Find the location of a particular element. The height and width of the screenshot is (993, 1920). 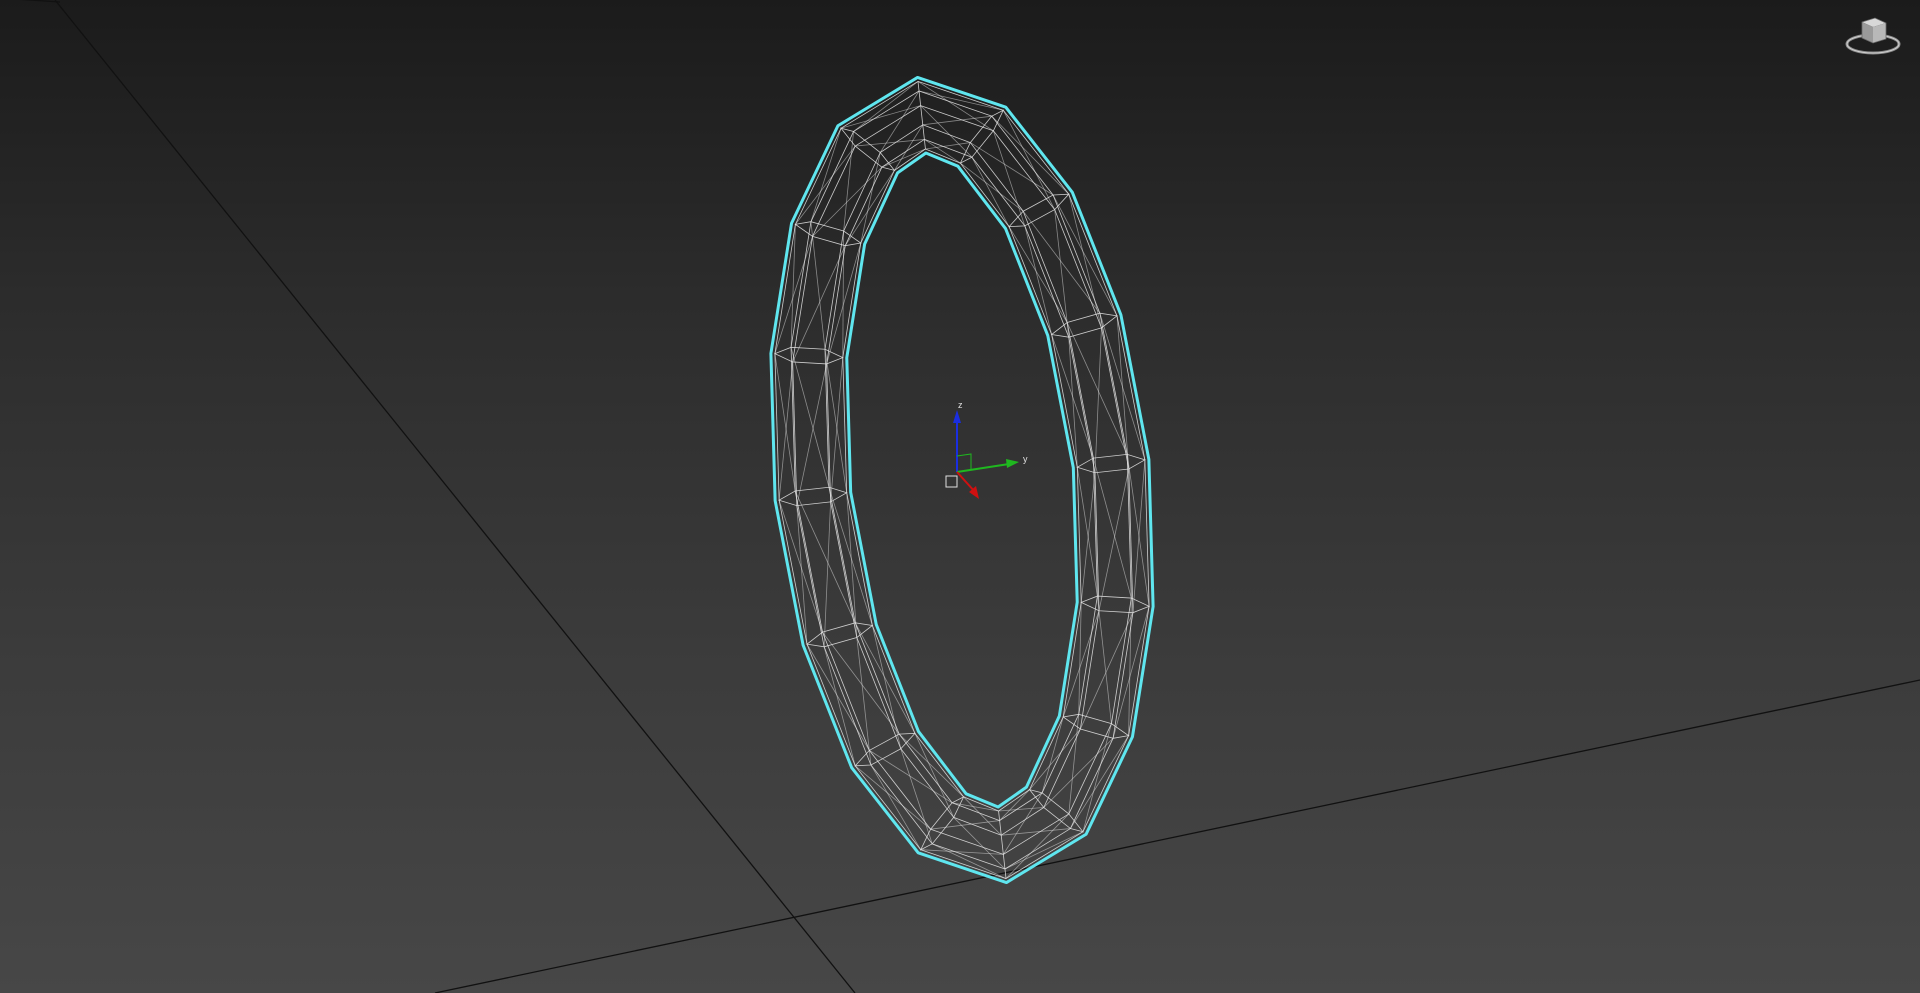

gizmo-pivot-box is located at coordinates (951, 481).